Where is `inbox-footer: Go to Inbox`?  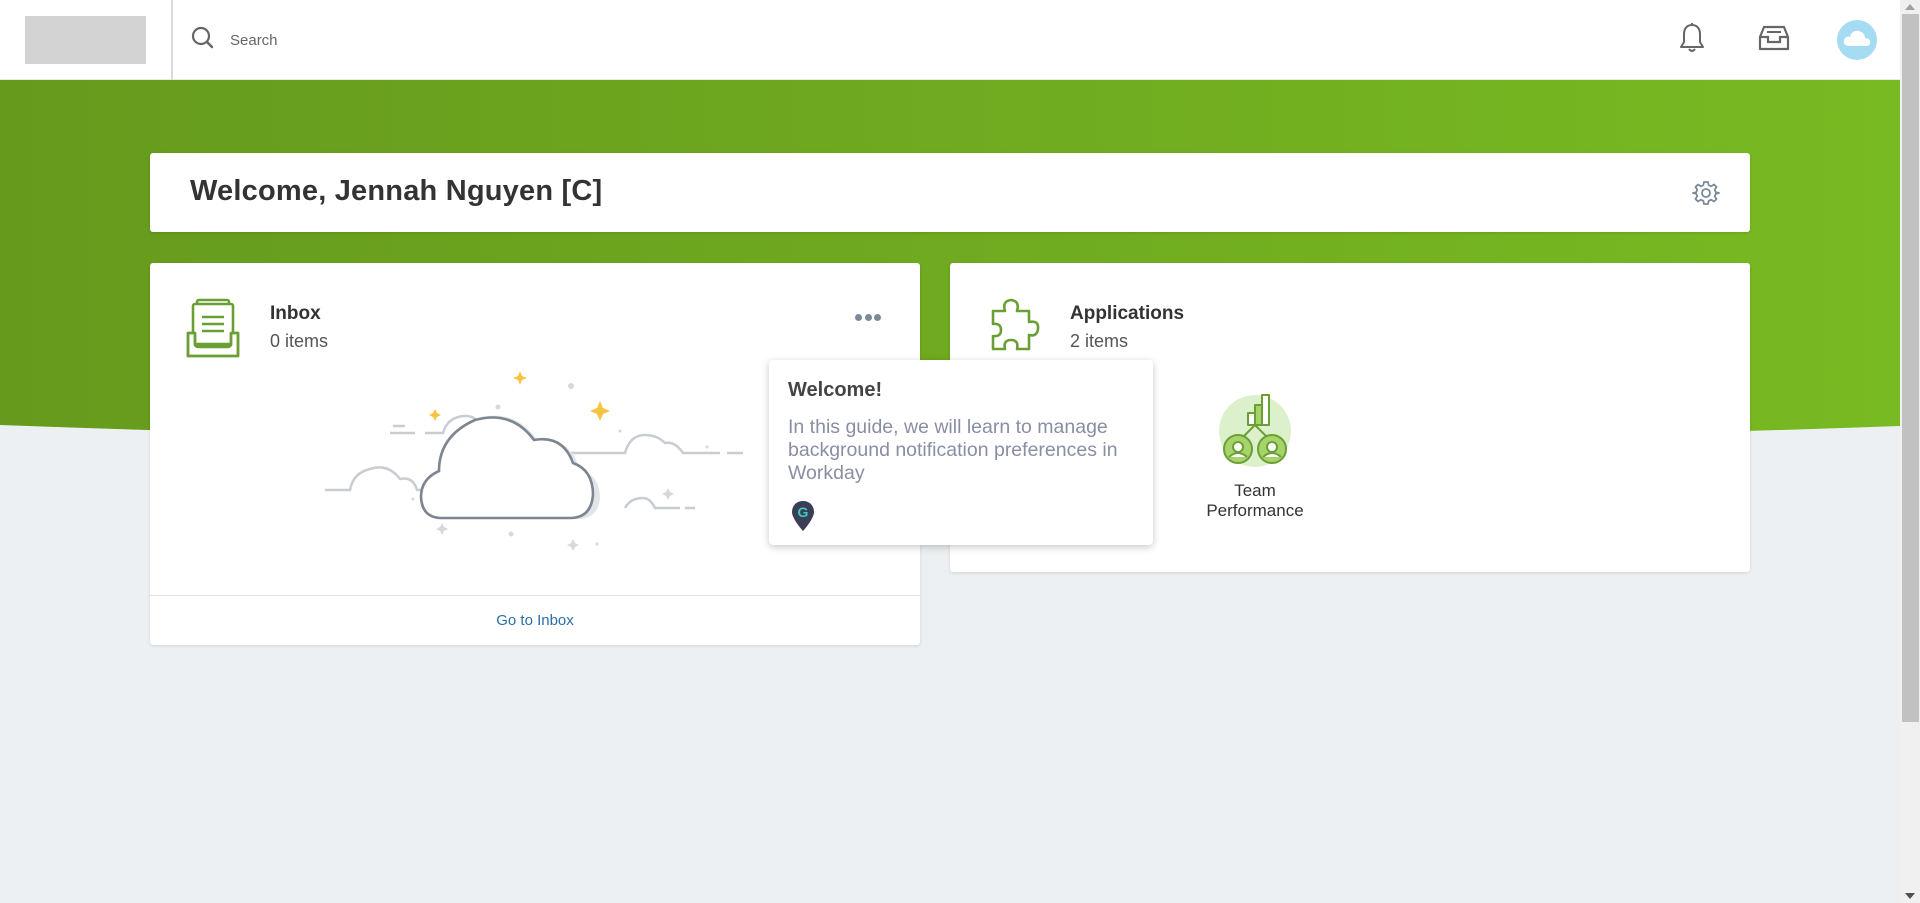 inbox-footer: Go to Inbox is located at coordinates (535, 620).